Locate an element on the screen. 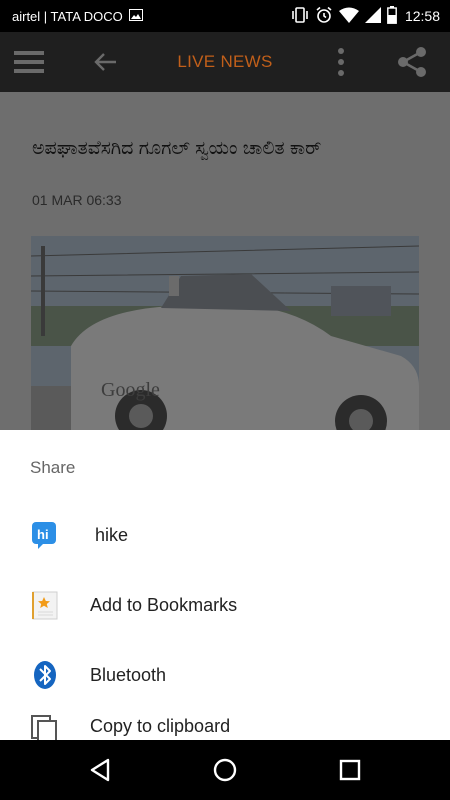 This screenshot has height=800, width=450. alarm-icon is located at coordinates (324, 16).